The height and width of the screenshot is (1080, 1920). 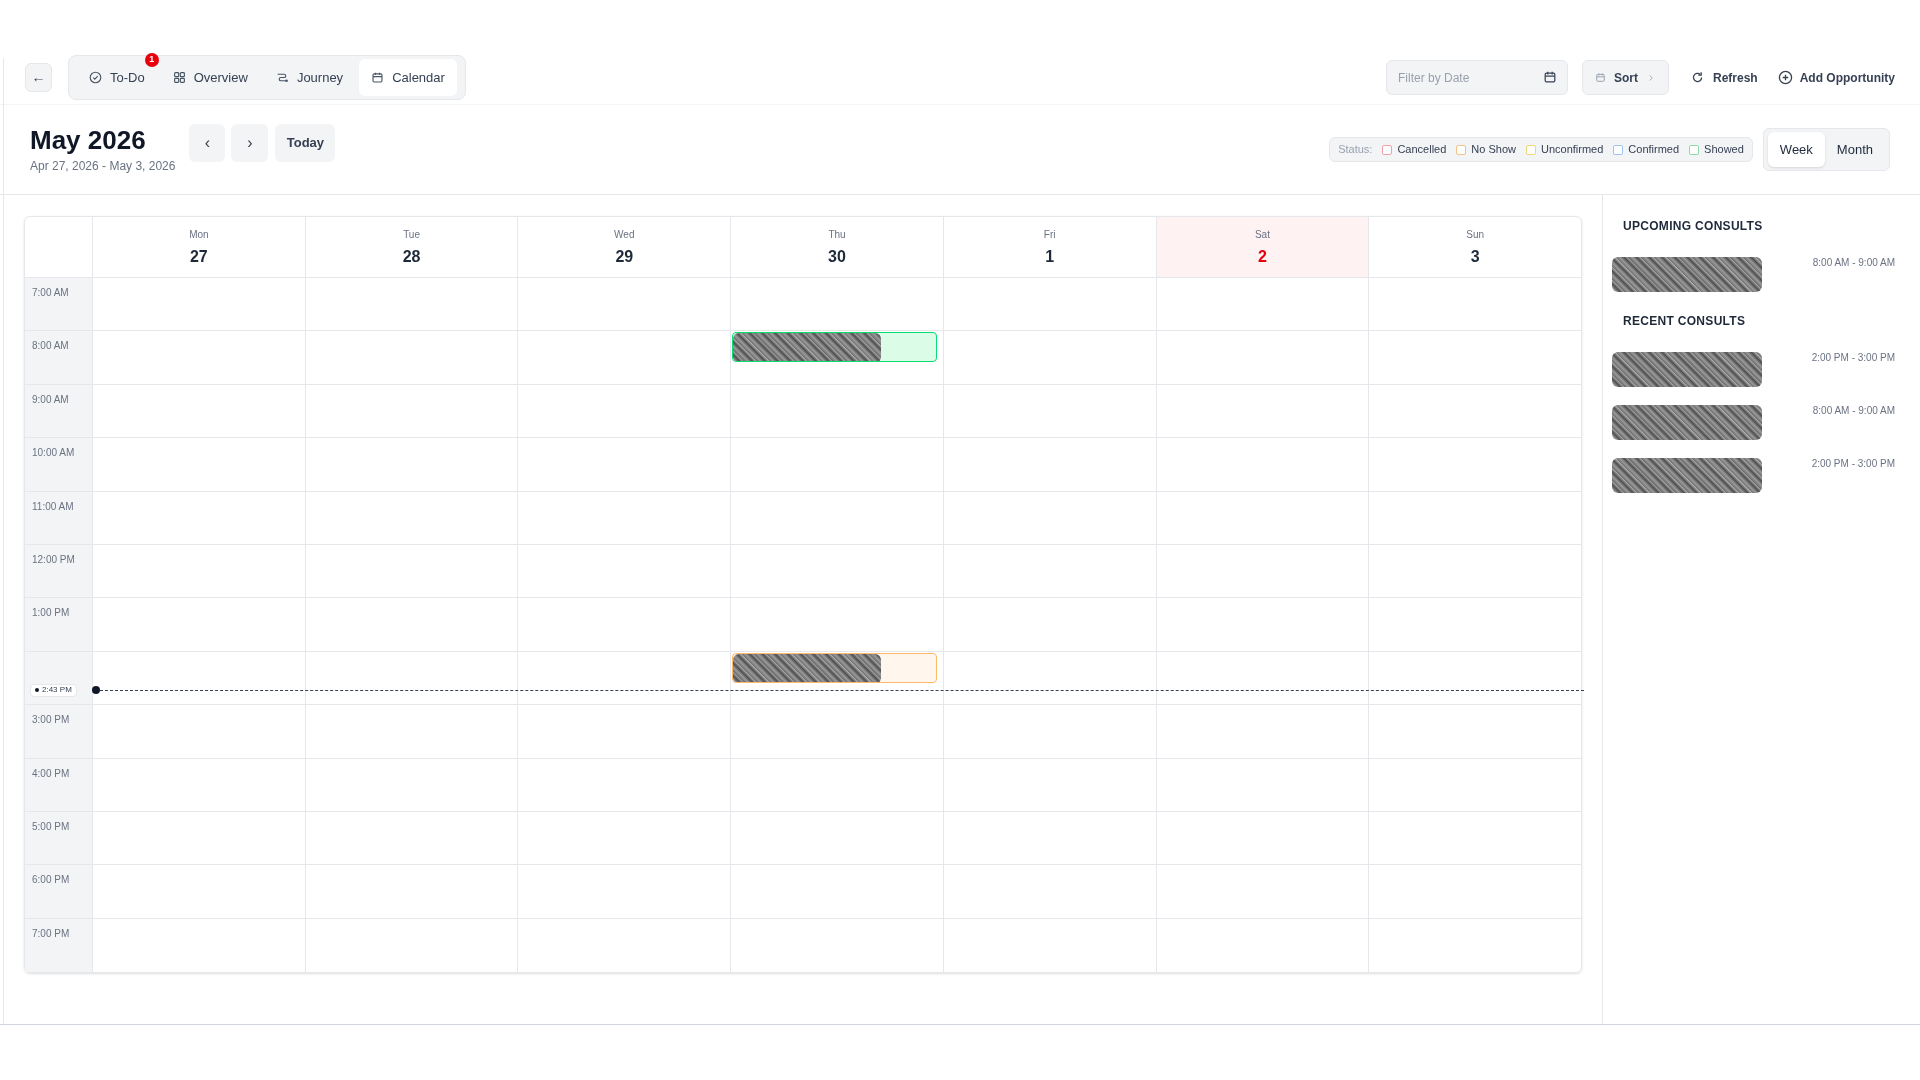 What do you see at coordinates (1625, 77) in the screenshot?
I see `sort-button: Sort` at bounding box center [1625, 77].